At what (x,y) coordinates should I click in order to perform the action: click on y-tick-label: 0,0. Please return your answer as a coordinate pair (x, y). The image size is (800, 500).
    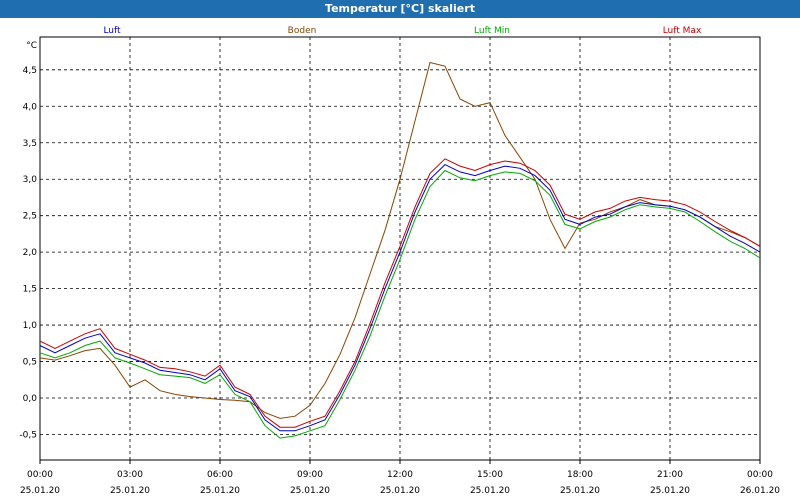
    Looking at the image, I should click on (30, 399).